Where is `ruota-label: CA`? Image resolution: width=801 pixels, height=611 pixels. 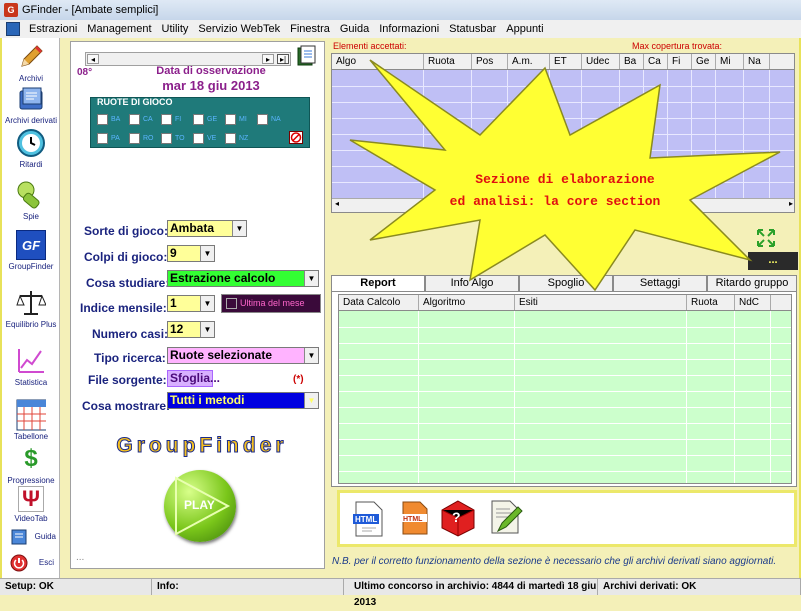 ruota-label: CA is located at coordinates (148, 119).